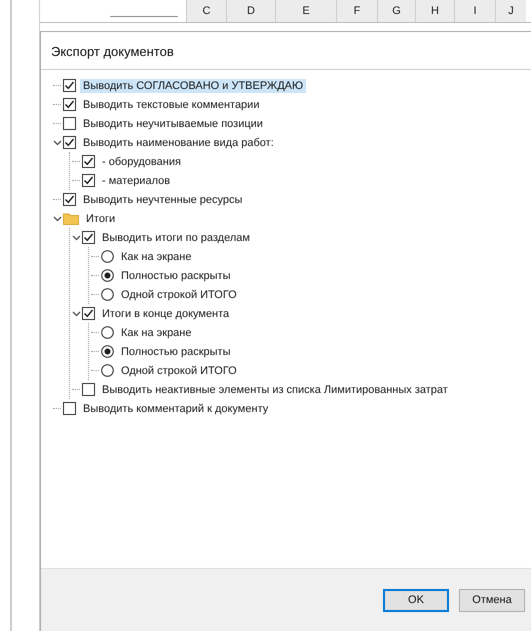  I want to click on column-header: G, so click(396, 11).